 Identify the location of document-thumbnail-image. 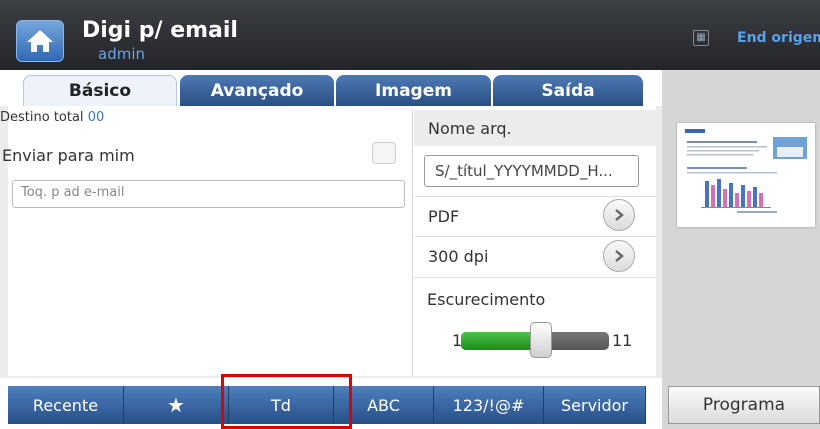
(746, 171).